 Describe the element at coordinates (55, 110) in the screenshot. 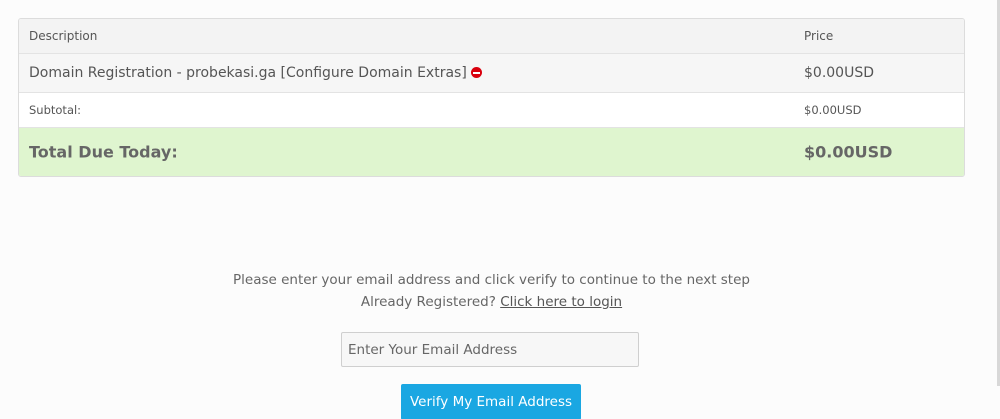

I see `subtotal-label: Subtotal:` at that location.